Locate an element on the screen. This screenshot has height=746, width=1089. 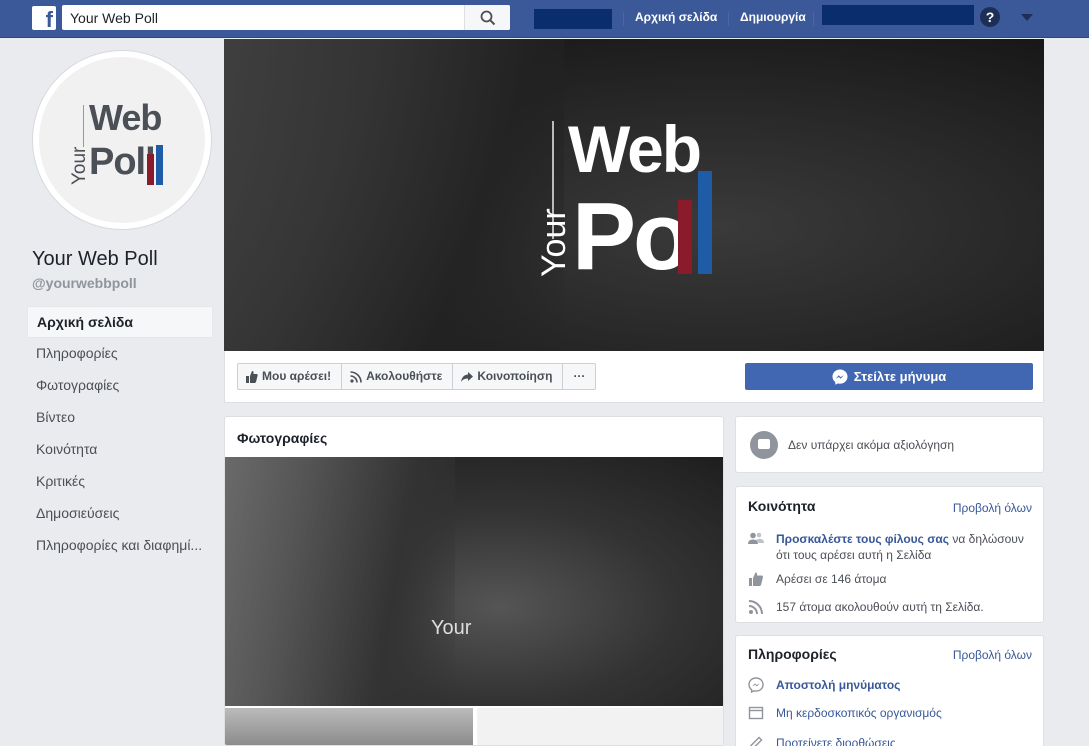
community-card-title: Κοινότητα is located at coordinates (781, 506).